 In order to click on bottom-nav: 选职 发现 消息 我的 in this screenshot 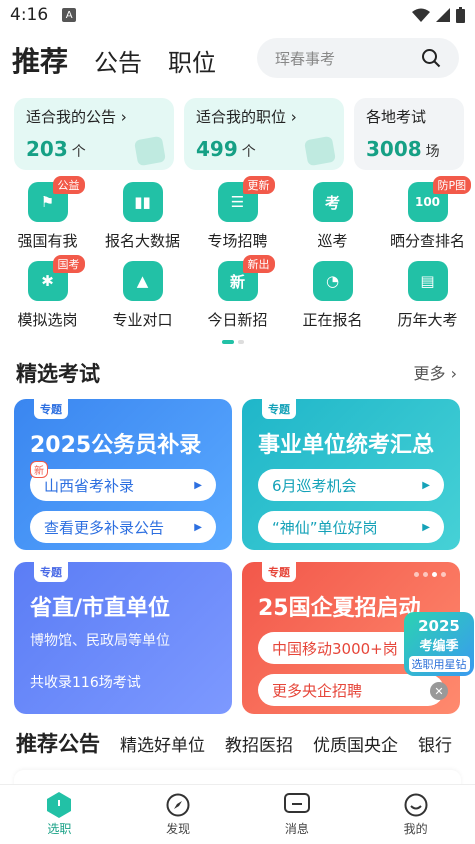, I will do `click(237, 814)`.